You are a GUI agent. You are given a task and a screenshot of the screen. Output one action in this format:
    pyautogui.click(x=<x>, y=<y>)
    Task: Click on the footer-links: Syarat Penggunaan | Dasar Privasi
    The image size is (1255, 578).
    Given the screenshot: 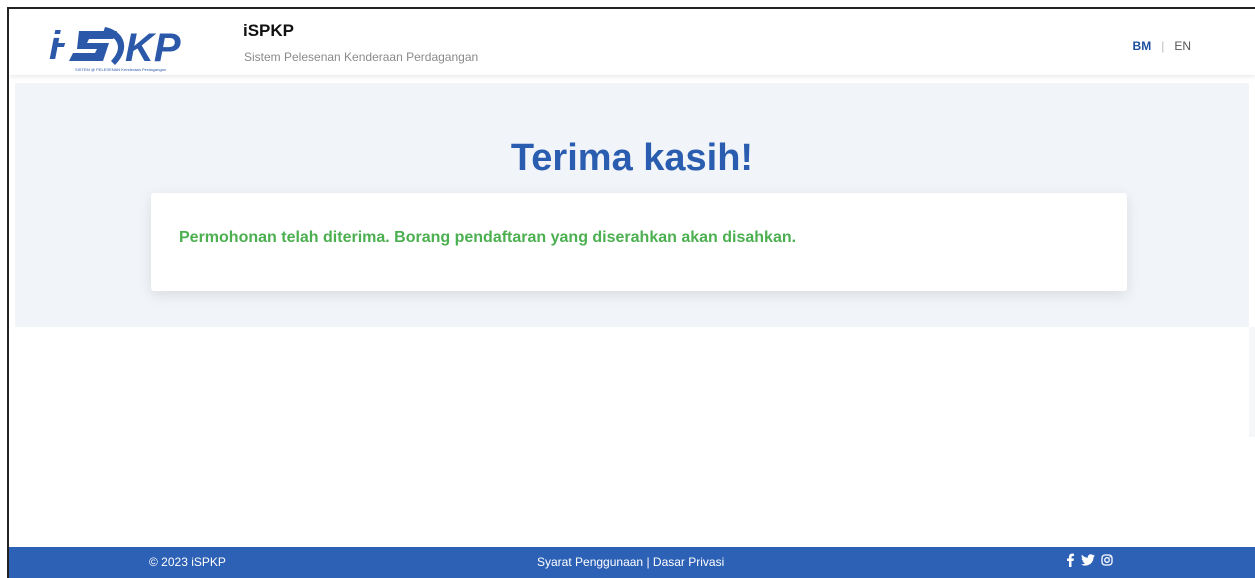 What is the action you would take?
    pyautogui.click(x=630, y=562)
    